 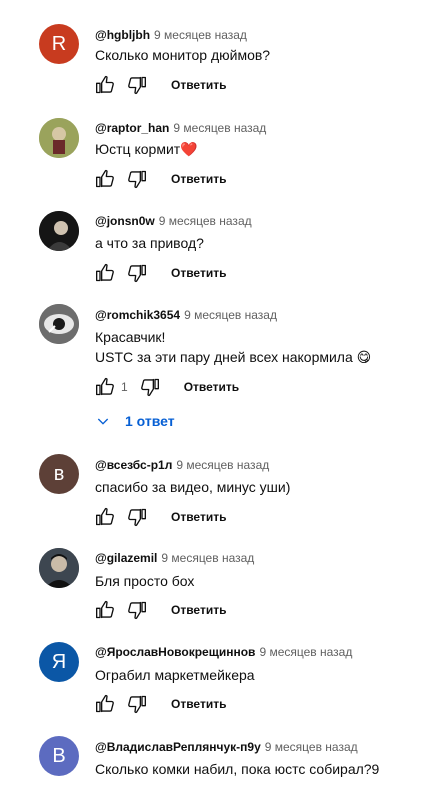 What do you see at coordinates (124, 387) in the screenshot?
I see `like-count: 1` at bounding box center [124, 387].